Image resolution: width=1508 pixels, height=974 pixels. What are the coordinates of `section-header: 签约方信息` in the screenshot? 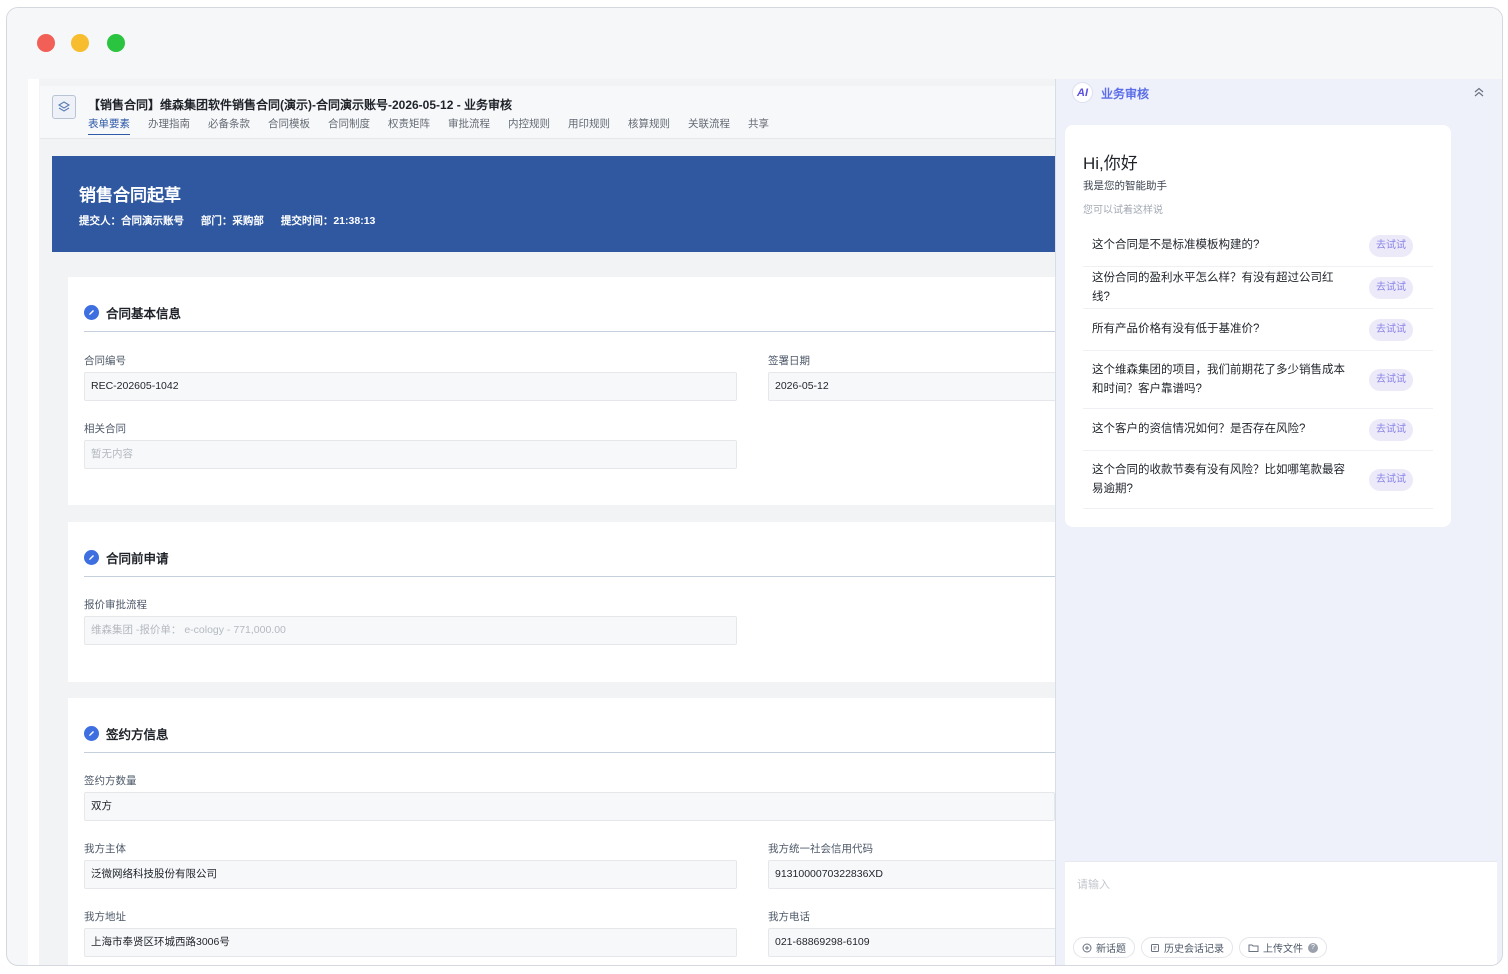 It's located at (126, 733).